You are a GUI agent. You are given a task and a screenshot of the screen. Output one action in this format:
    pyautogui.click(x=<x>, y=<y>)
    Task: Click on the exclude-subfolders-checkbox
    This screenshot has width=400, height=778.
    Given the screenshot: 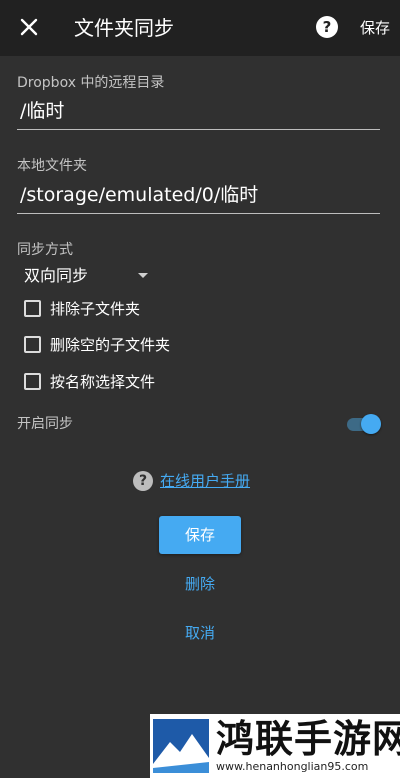 What is the action you would take?
    pyautogui.click(x=32, y=308)
    